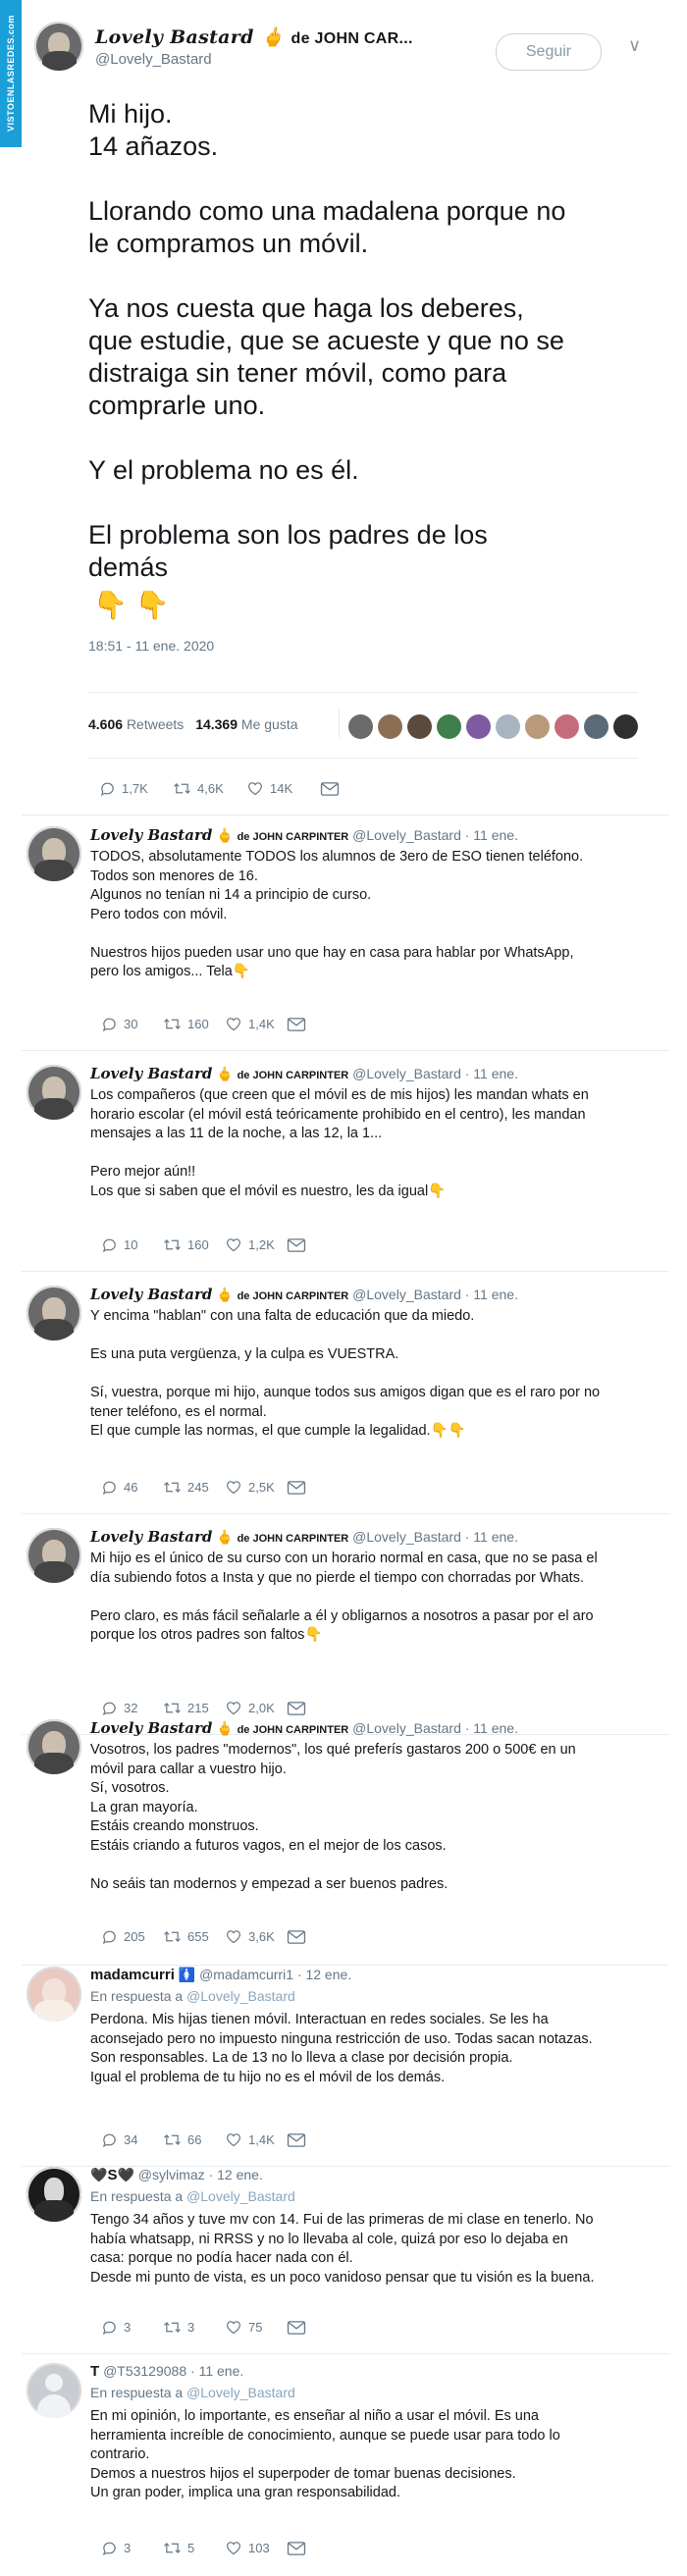  Describe the element at coordinates (59, 46) in the screenshot. I see `author-avatar` at that location.